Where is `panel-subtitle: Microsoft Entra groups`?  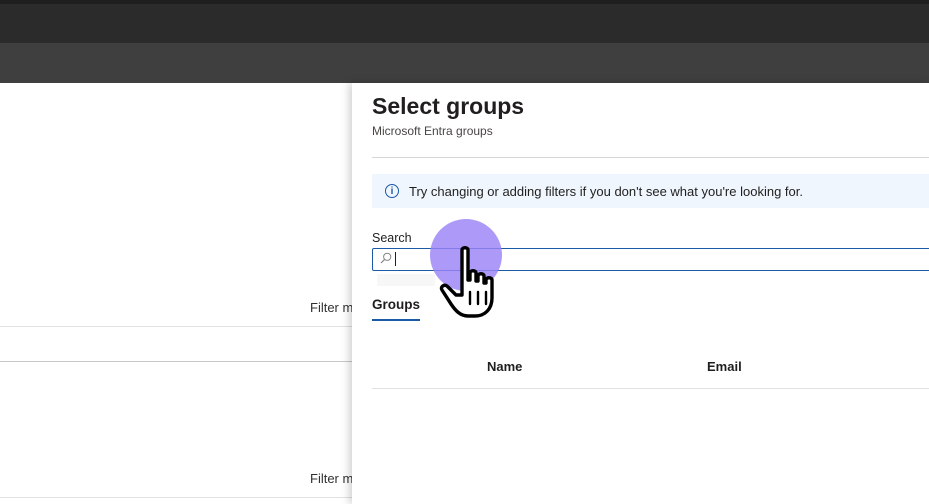 panel-subtitle: Microsoft Entra groups is located at coordinates (432, 131).